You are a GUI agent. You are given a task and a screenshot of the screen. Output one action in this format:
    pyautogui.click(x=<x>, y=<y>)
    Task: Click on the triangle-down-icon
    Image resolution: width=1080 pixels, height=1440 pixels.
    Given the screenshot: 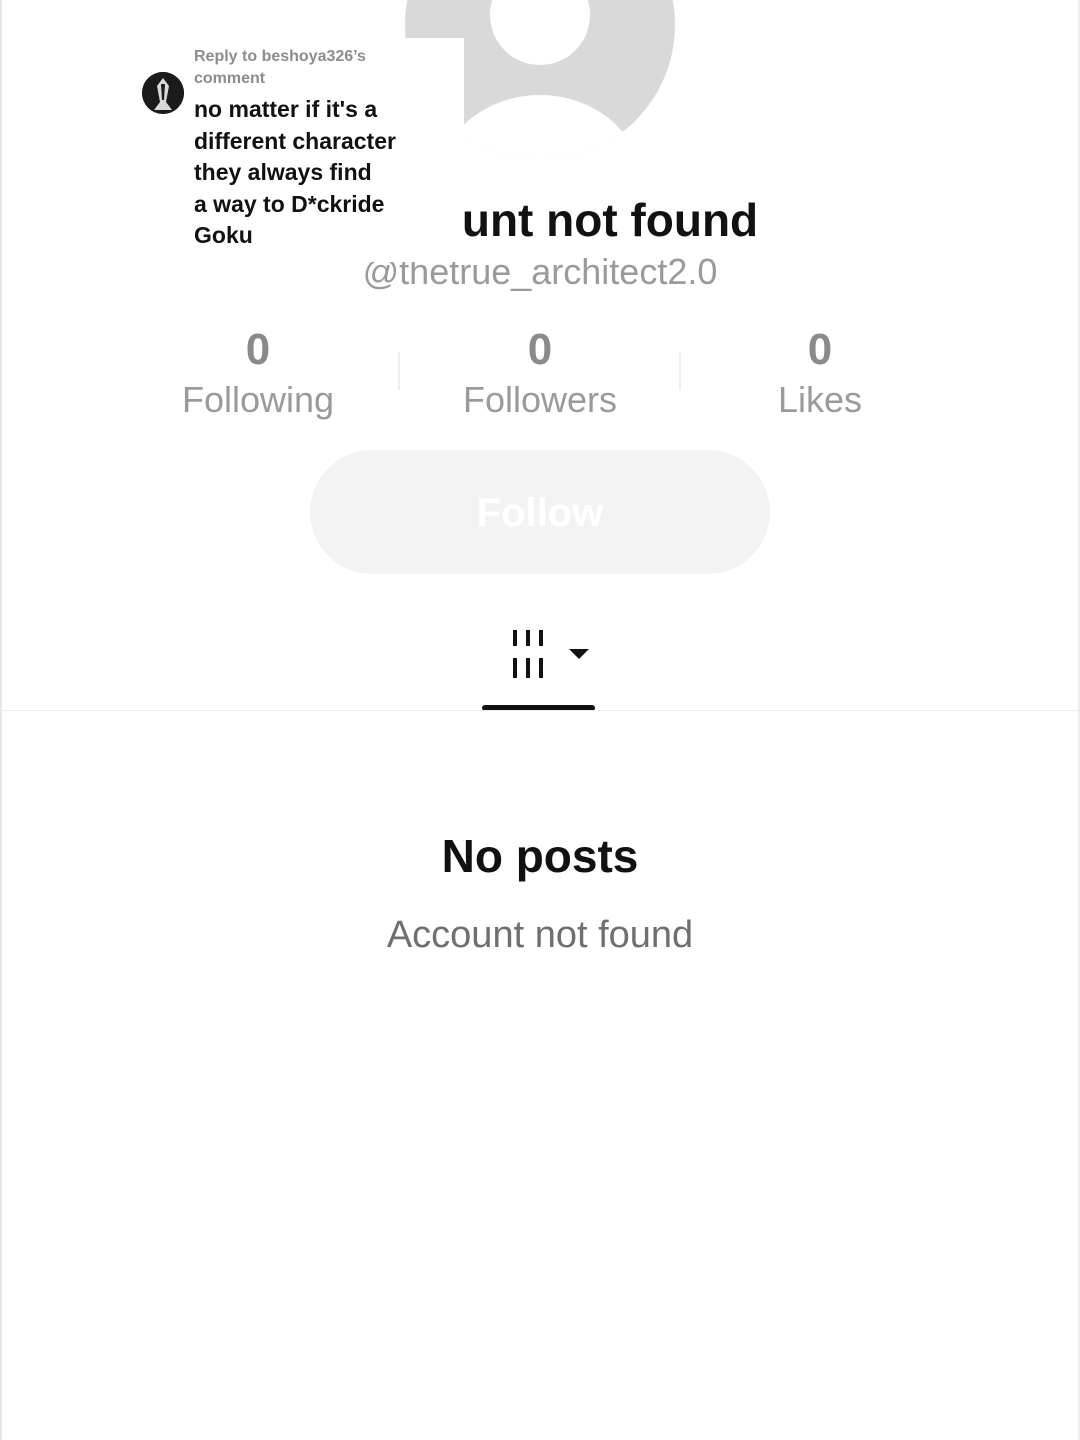 What is the action you would take?
    pyautogui.click(x=579, y=654)
    